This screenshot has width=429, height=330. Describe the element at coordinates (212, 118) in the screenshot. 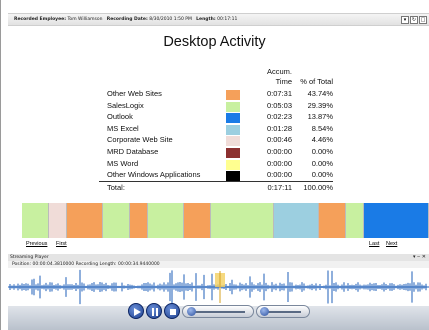

I see `activity-row: Outlook 0:02:23 13.87%` at that location.